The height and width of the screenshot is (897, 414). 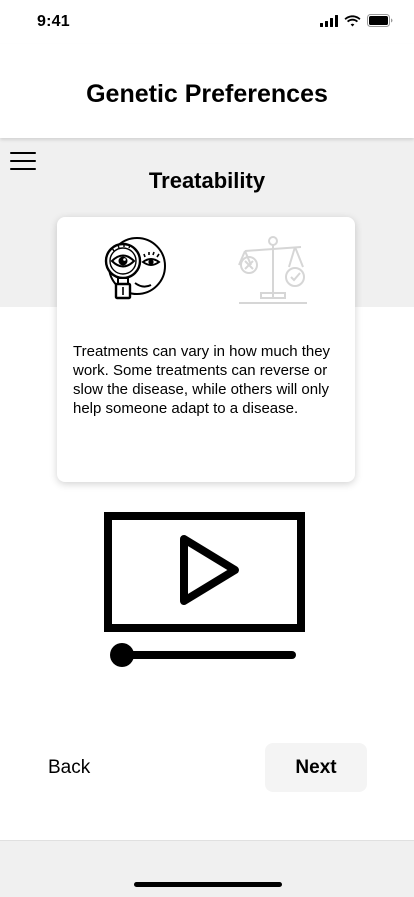 I want to click on status-icons, so click(x=357, y=20).